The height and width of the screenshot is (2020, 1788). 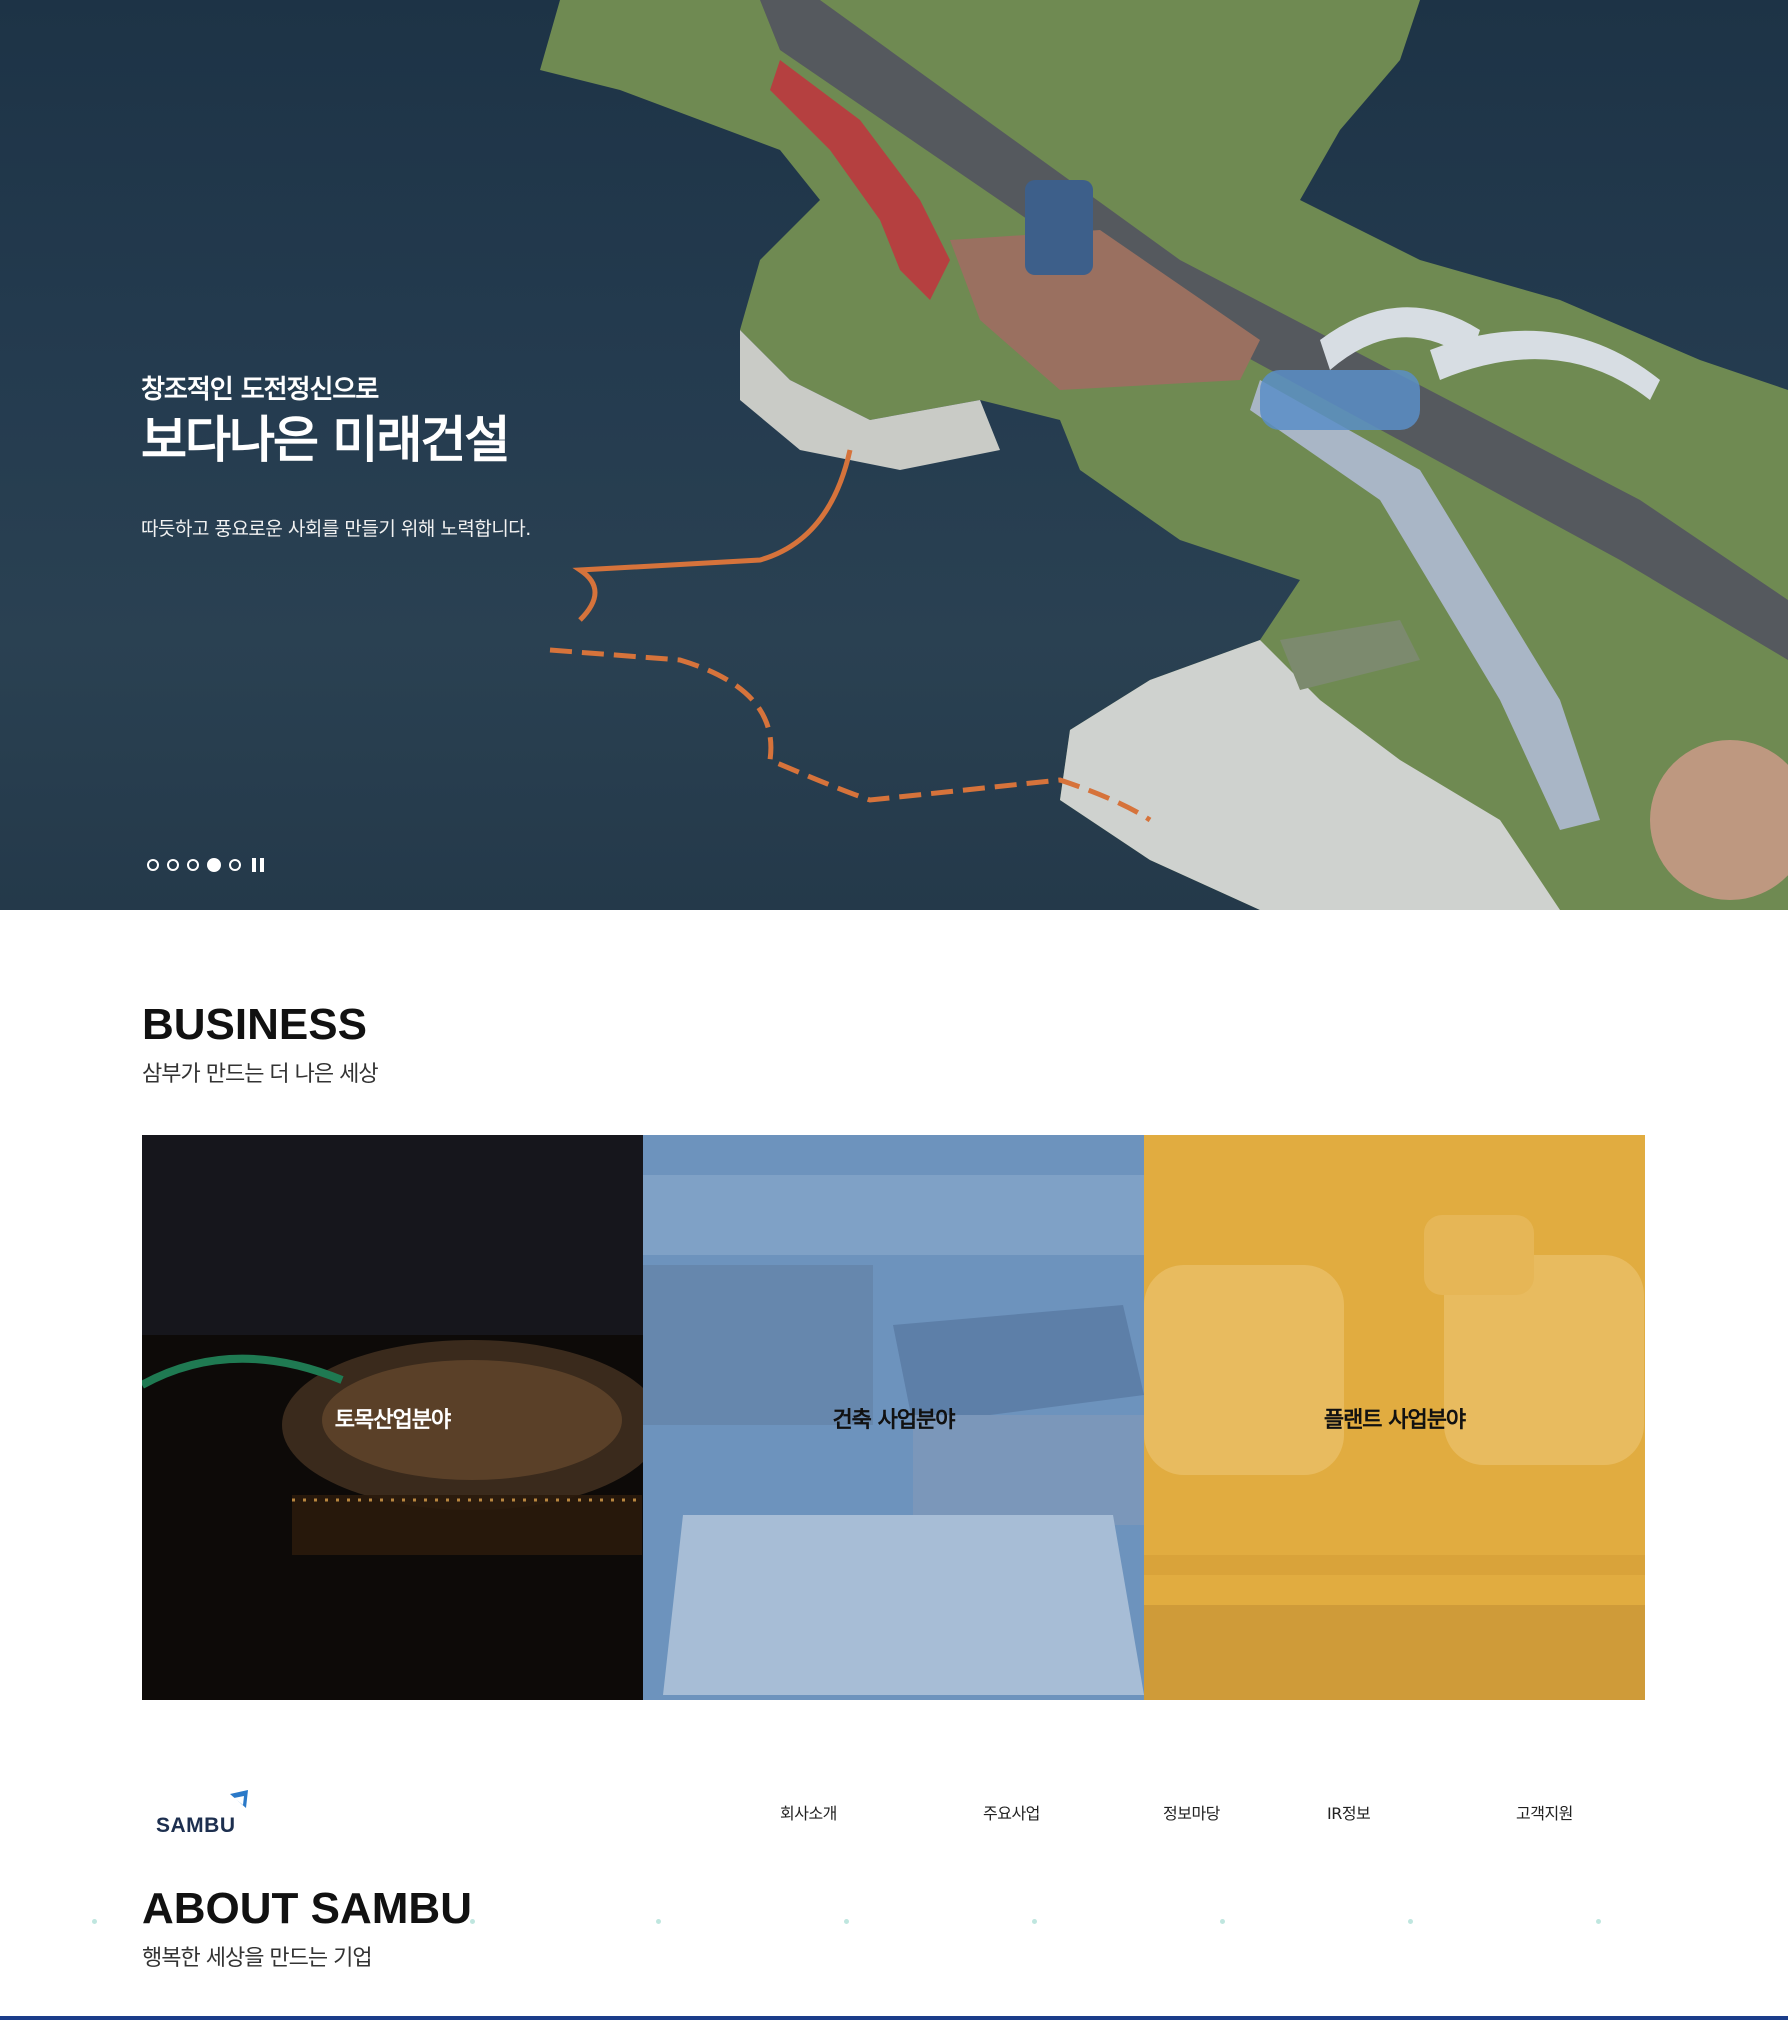 I want to click on business-header: BUSINESS 삼부가 만드는 더 나은 세상, so click(x=260, y=1044).